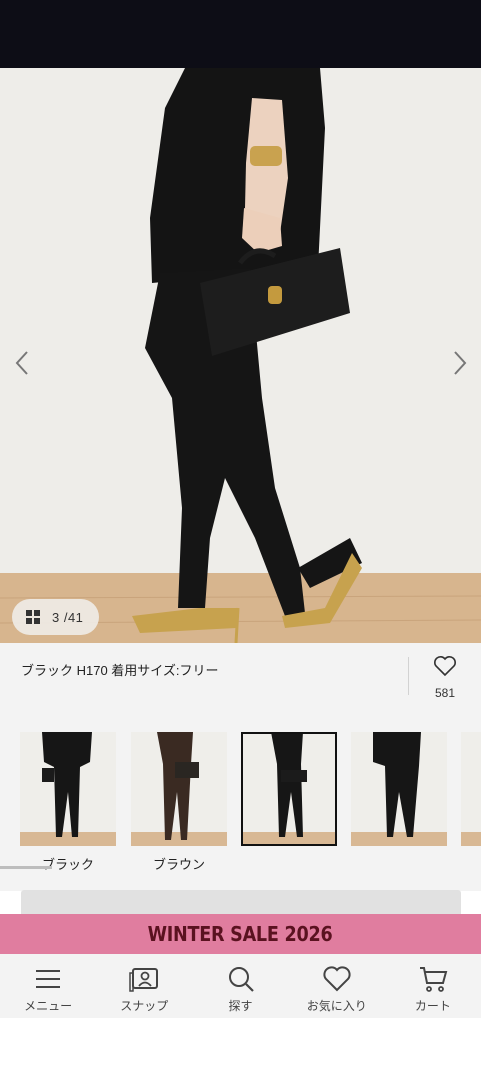 The width and height of the screenshot is (481, 1080). I want to click on tab-favorites-label: お気に入り, so click(336, 1006).